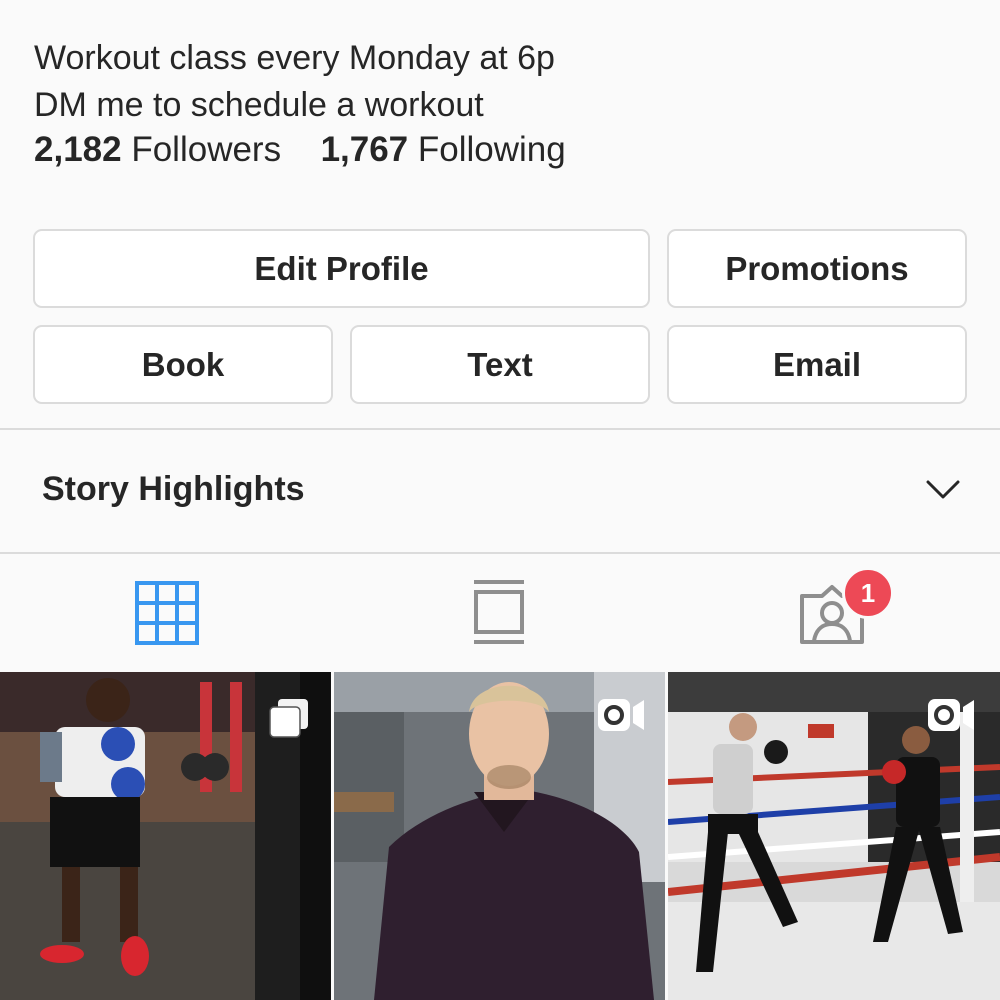 The width and height of the screenshot is (1000, 1000). I want to click on grid-icon, so click(167, 613).